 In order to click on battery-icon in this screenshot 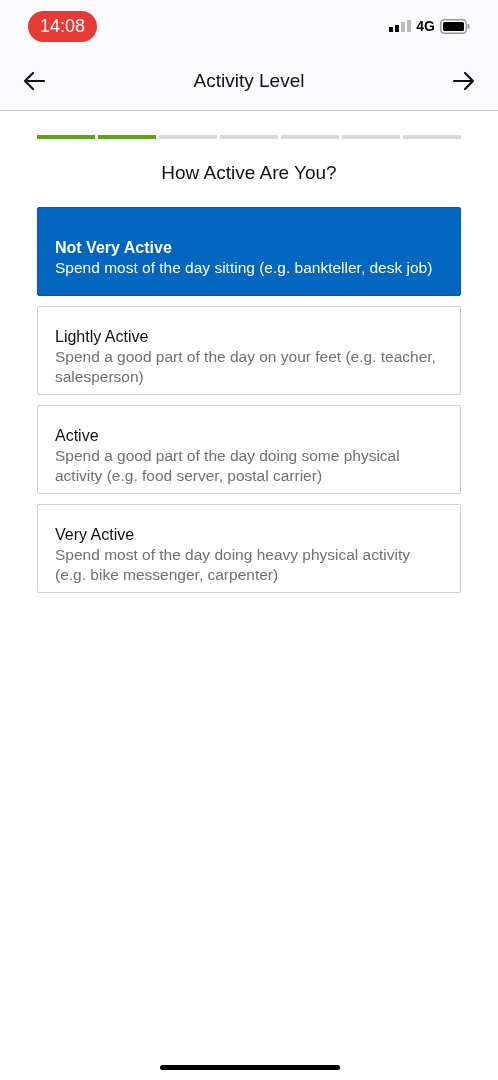, I will do `click(455, 26)`.